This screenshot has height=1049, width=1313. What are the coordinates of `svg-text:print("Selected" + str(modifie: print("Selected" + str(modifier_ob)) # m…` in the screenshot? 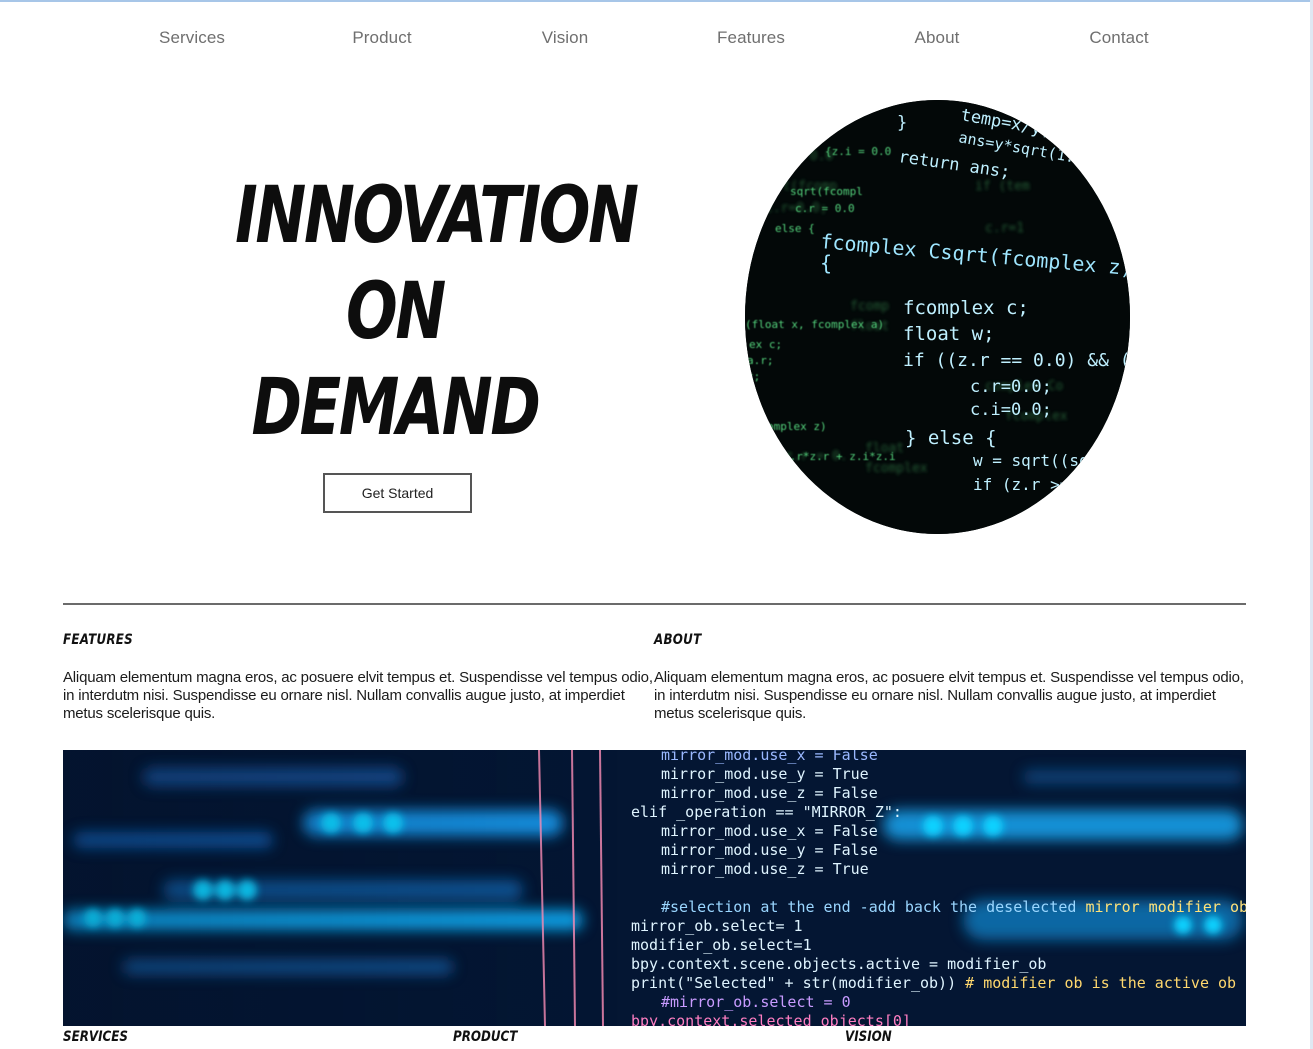 It's located at (933, 983).